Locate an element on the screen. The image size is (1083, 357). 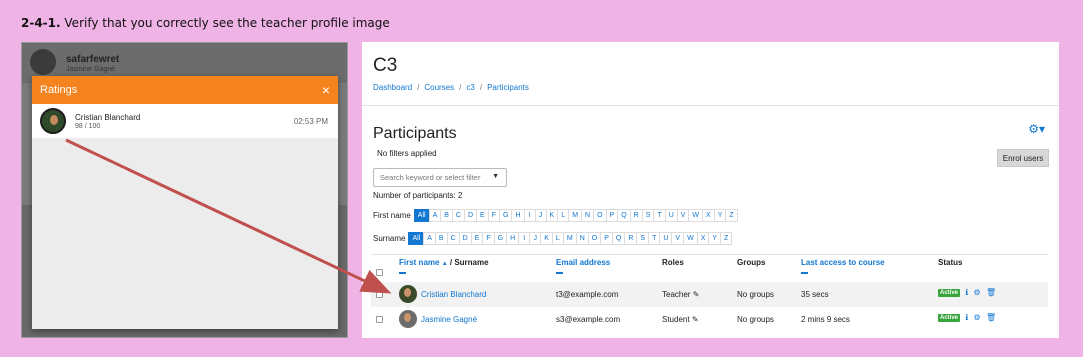
rating-time: 02:53 PM is located at coordinates (310, 121).